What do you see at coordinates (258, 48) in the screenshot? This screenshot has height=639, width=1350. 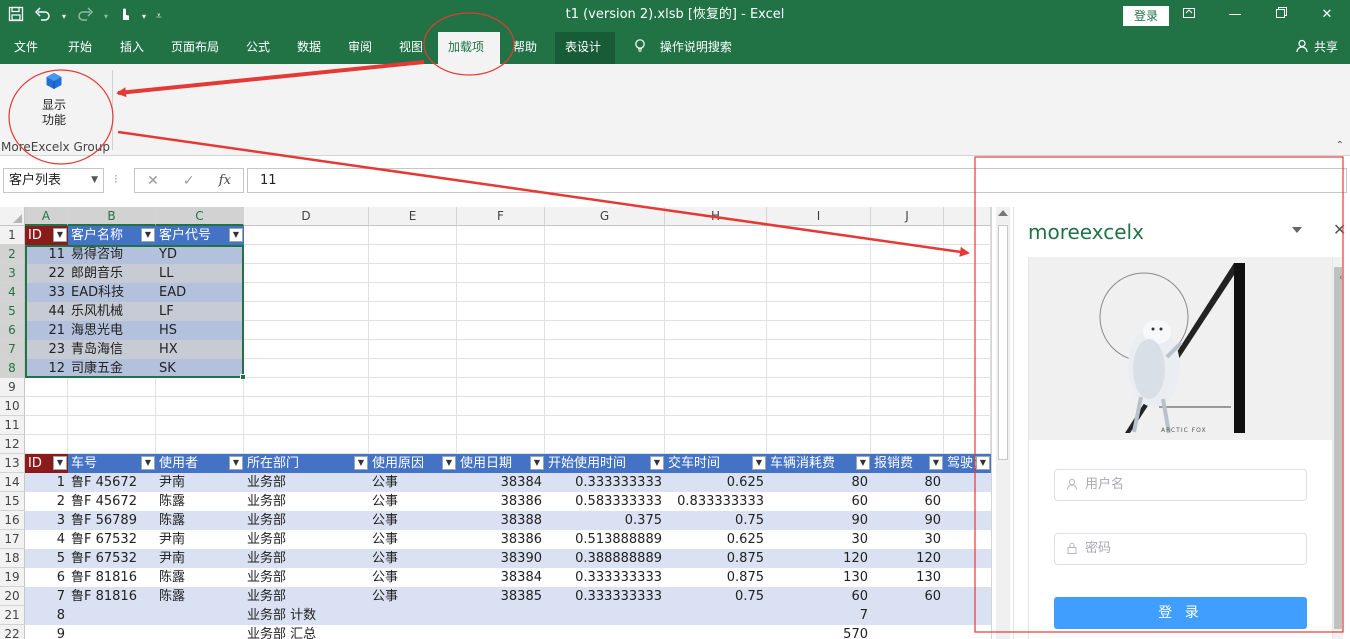 I see `tab-formulas: 公式` at bounding box center [258, 48].